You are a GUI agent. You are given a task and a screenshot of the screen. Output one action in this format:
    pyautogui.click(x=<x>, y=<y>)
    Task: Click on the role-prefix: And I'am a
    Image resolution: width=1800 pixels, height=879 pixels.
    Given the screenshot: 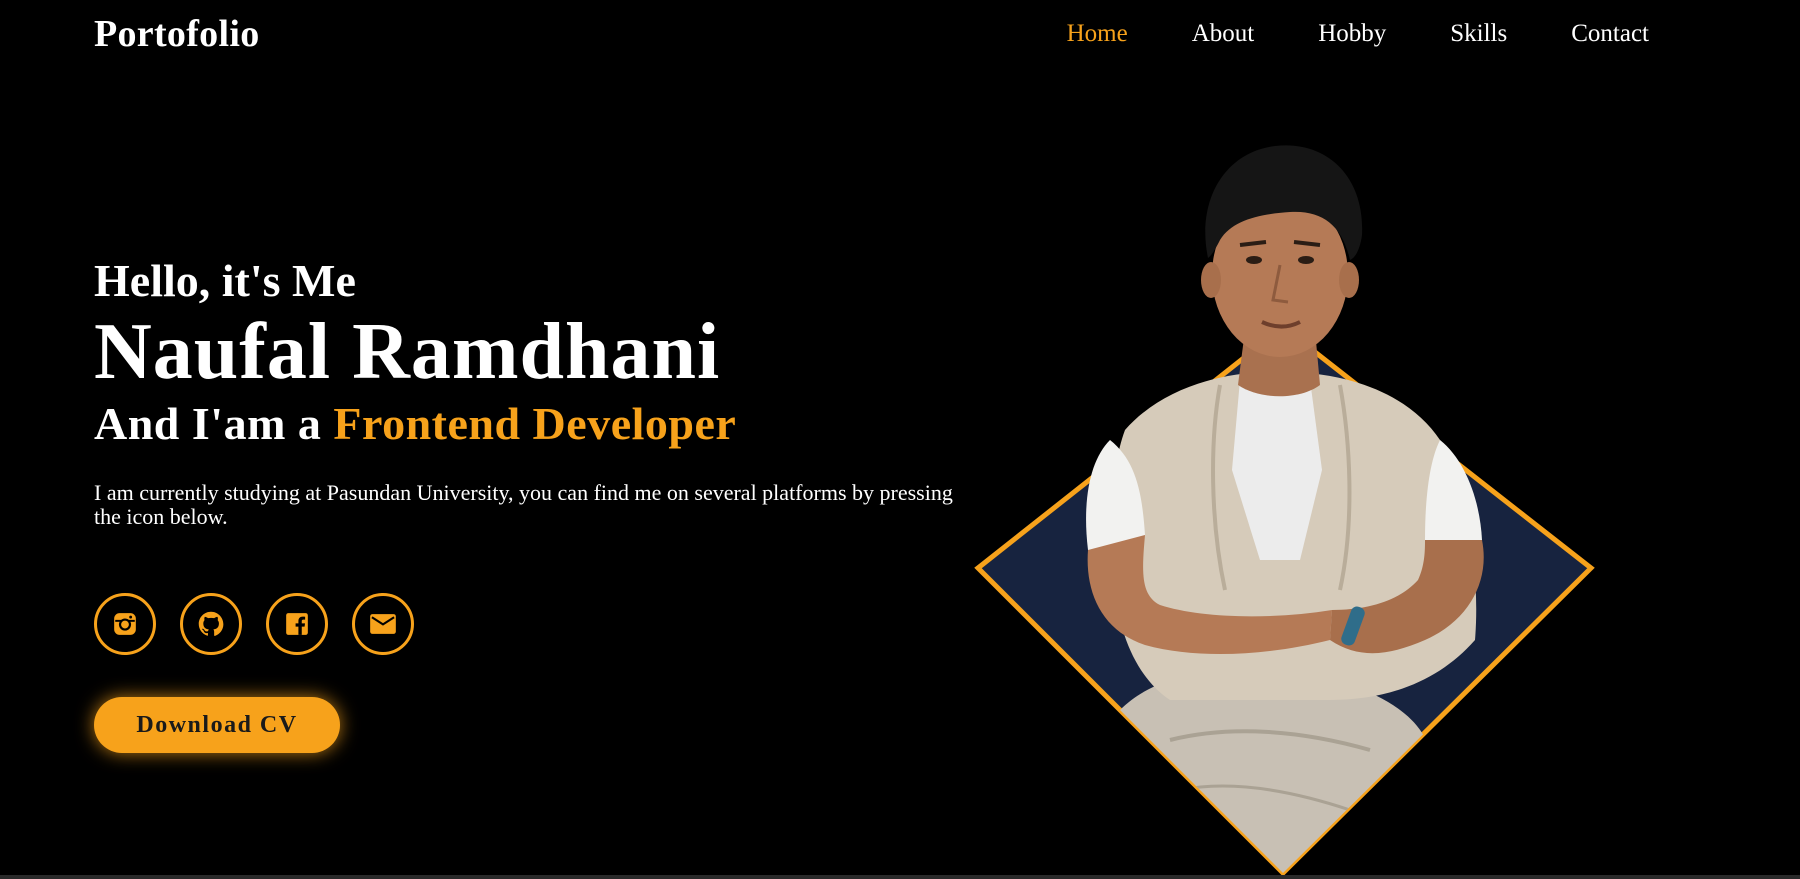 What is the action you would take?
    pyautogui.click(x=208, y=423)
    